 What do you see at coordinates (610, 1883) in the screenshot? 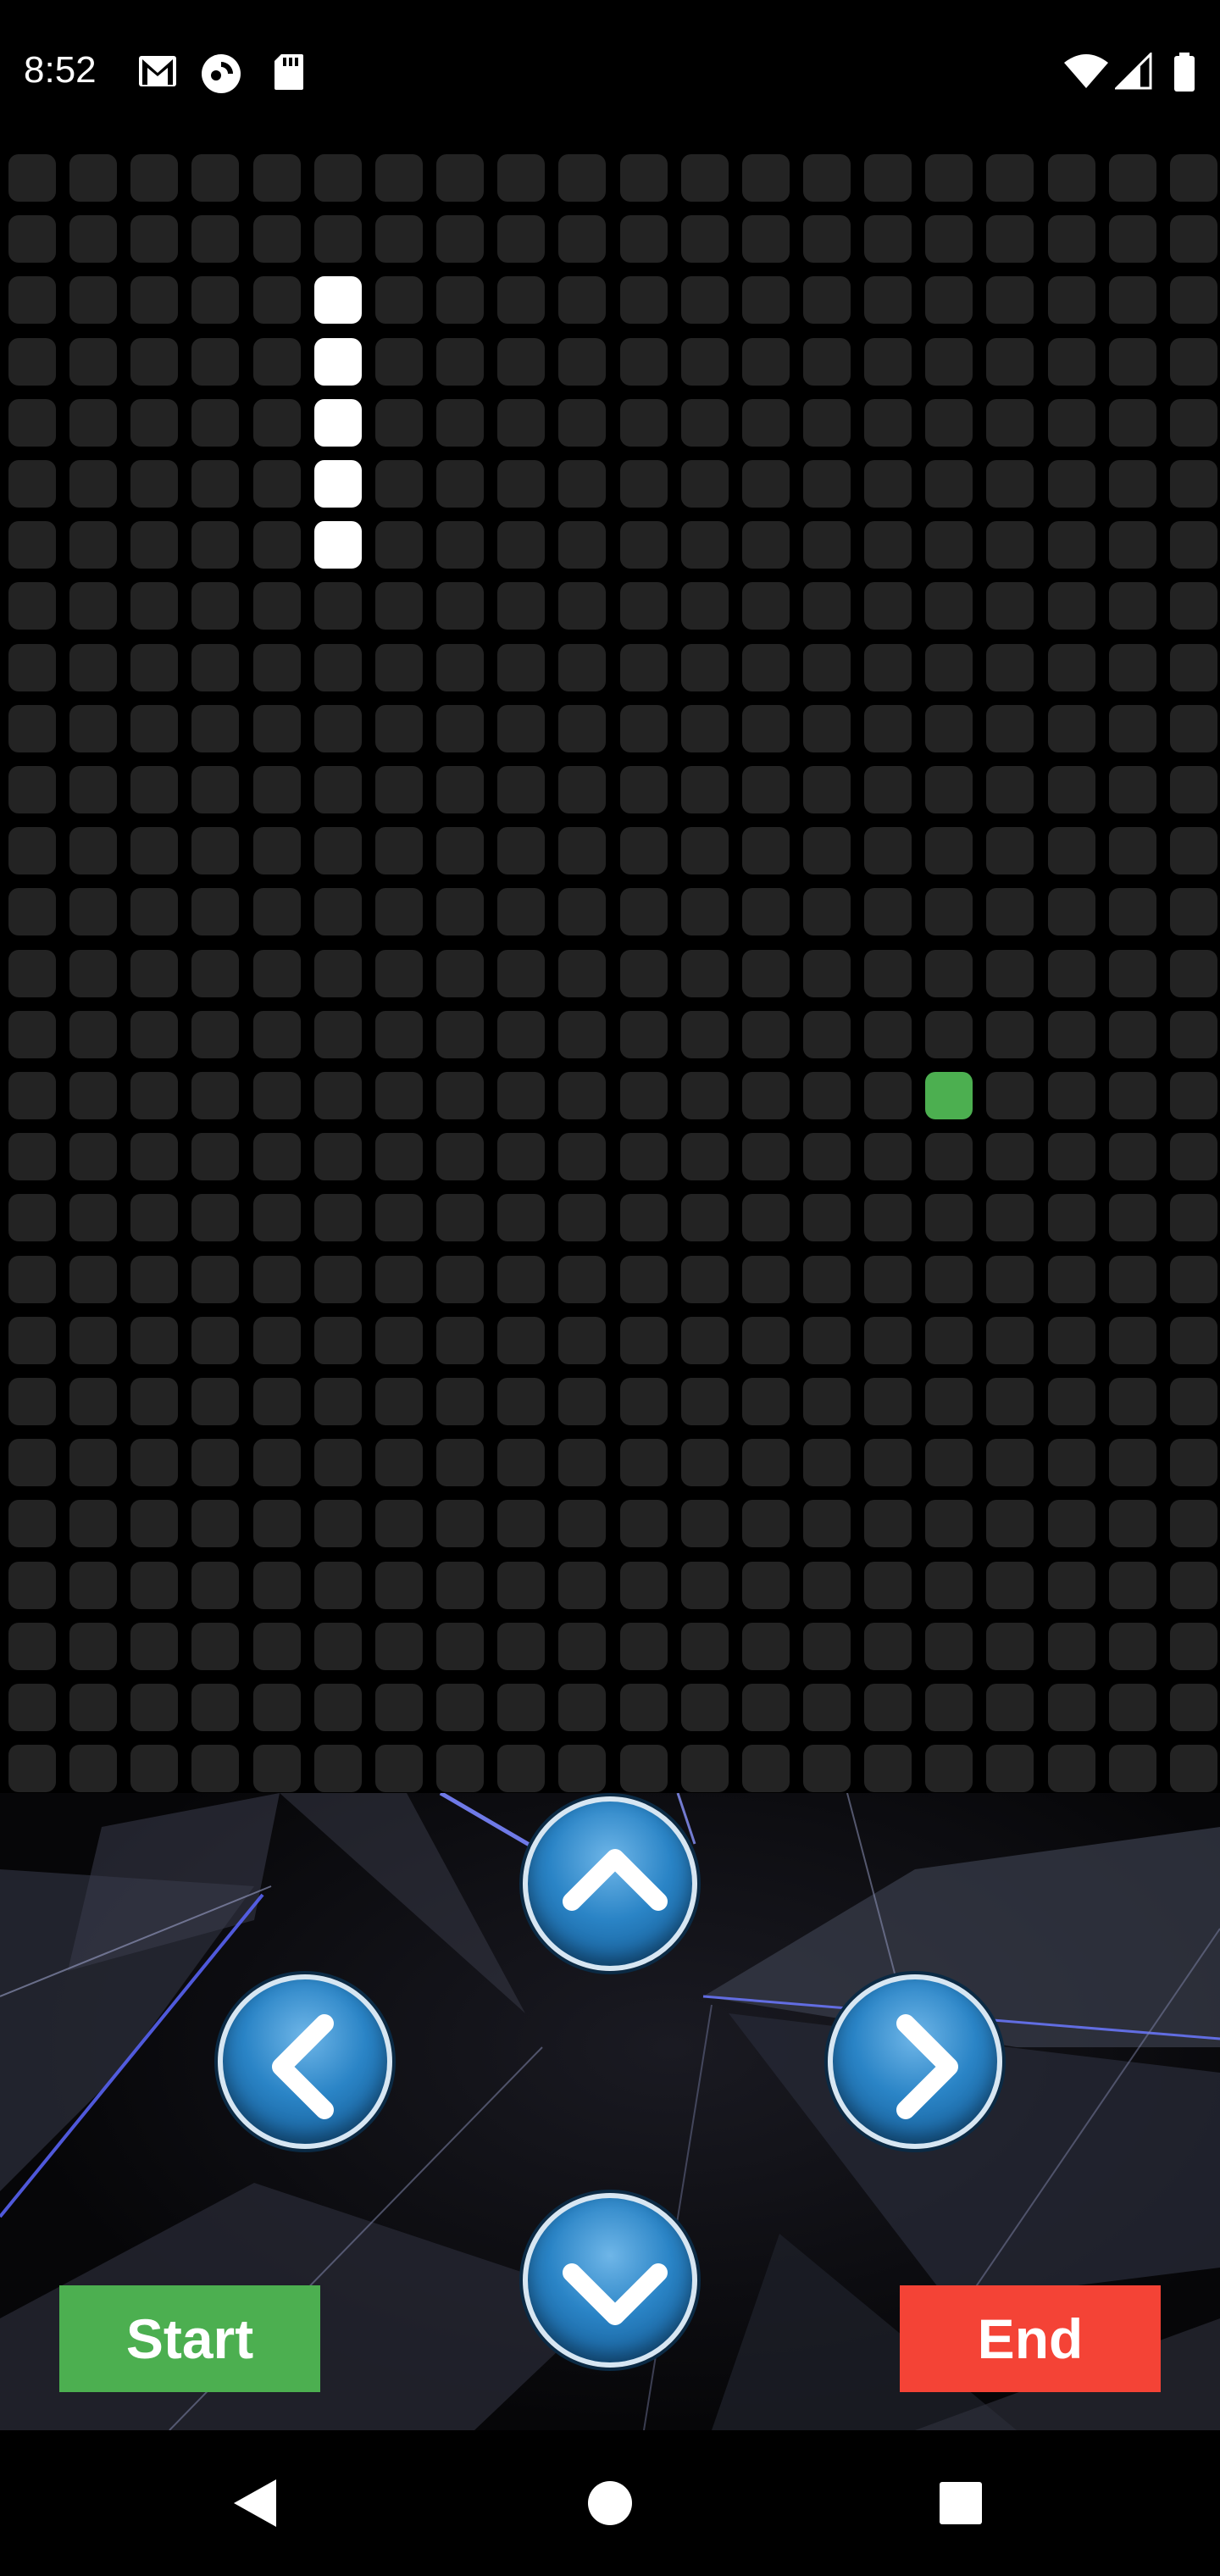
I see `up-button` at bounding box center [610, 1883].